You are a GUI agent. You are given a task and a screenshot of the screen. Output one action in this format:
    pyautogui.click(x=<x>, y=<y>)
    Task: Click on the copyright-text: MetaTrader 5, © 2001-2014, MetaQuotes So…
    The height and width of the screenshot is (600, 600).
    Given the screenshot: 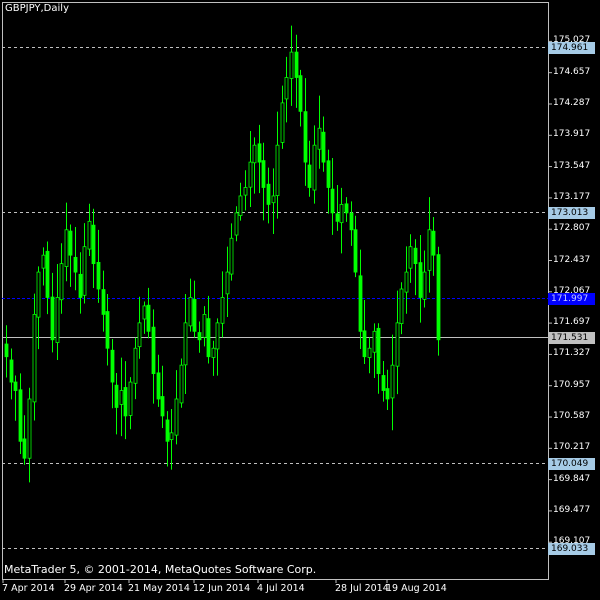 What is the action you would take?
    pyautogui.click(x=160, y=569)
    